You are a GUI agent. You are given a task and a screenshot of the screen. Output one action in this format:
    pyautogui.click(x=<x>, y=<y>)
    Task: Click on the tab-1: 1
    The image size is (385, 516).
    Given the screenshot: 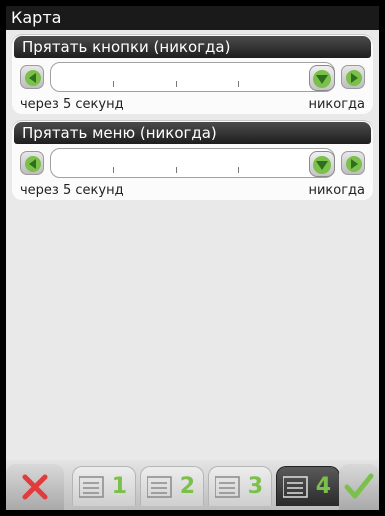 What is the action you would take?
    pyautogui.click(x=104, y=486)
    